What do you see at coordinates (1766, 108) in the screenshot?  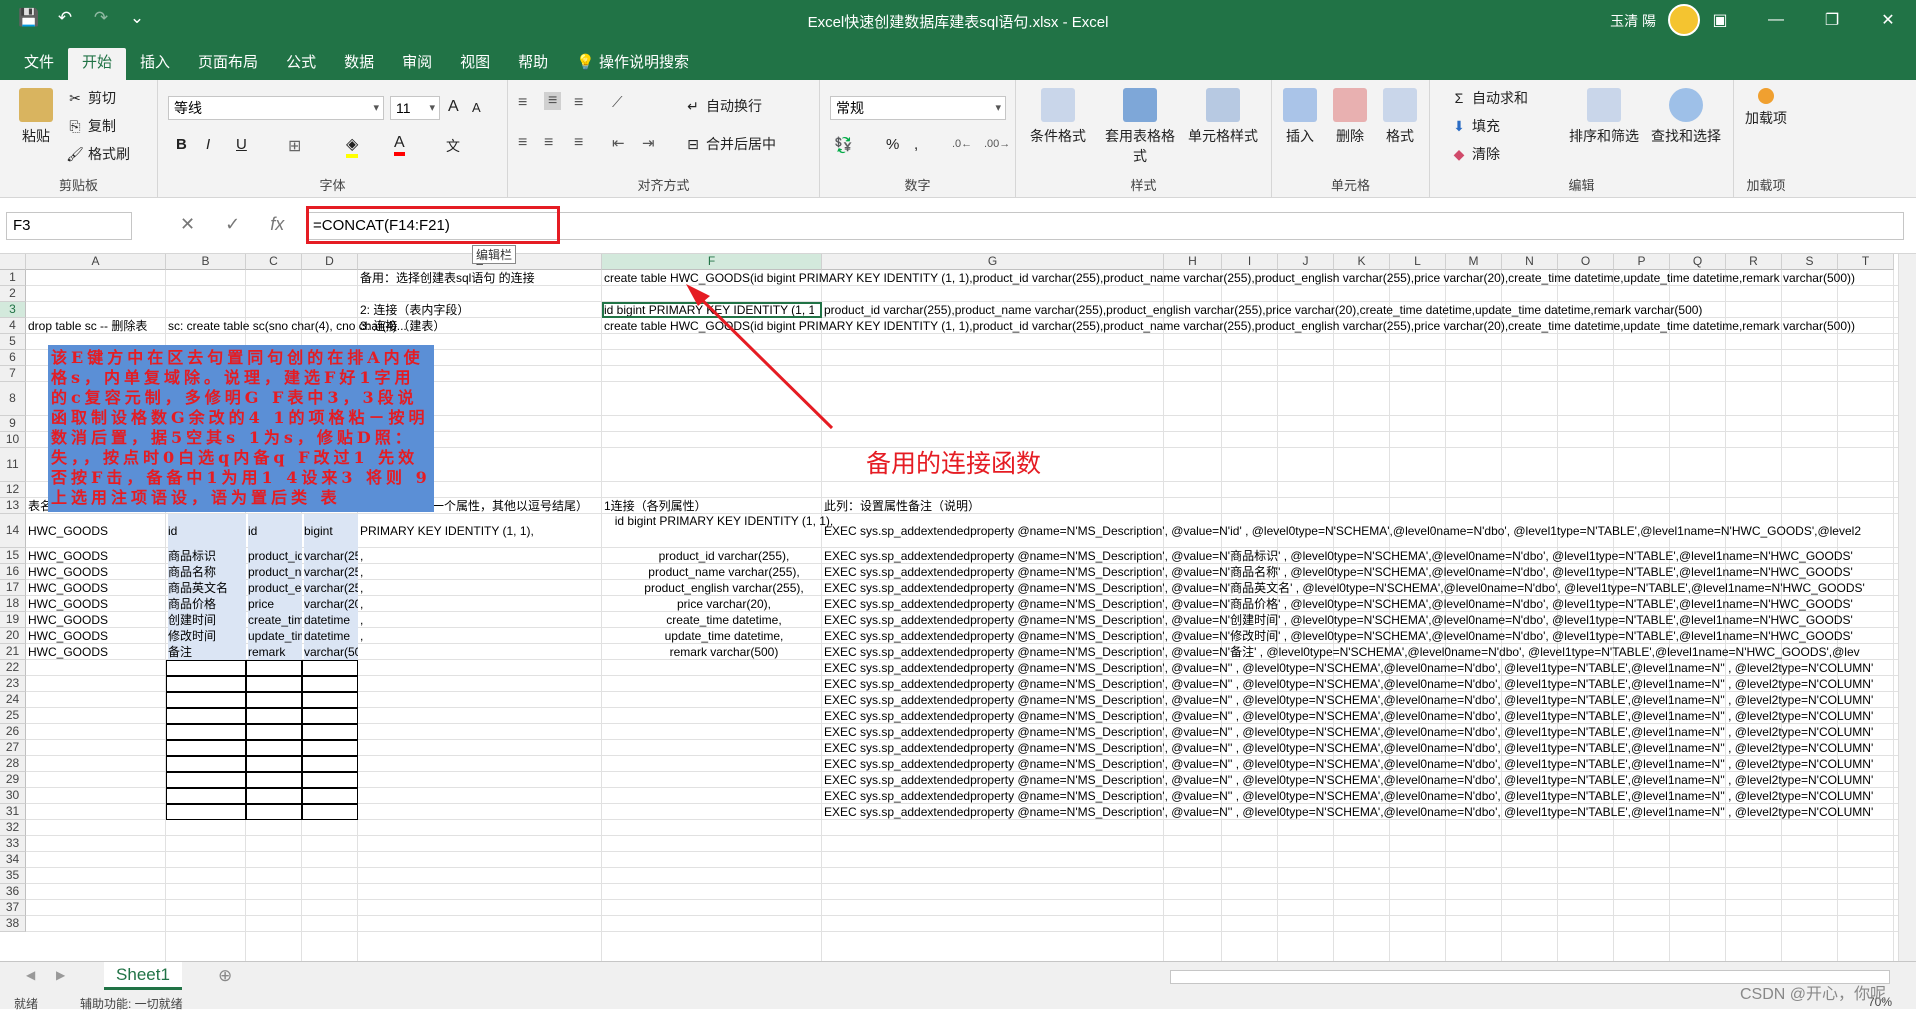 I see `addins-button: 加载项` at bounding box center [1766, 108].